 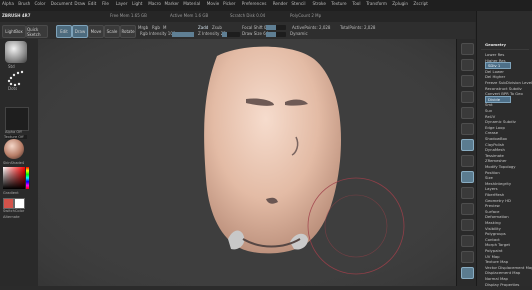 What do you see at coordinates (37, 31) in the screenshot?
I see `quick-sketch-button: Quick Sketch` at bounding box center [37, 31].